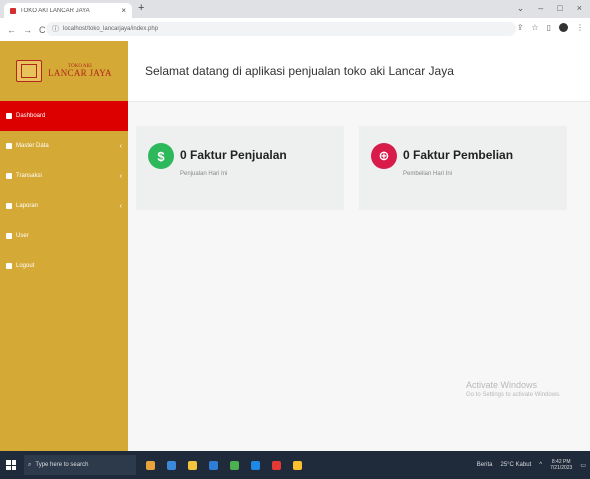  What do you see at coordinates (64, 206) in the screenshot?
I see `sidebar-item-laporan: Laporan ‹` at bounding box center [64, 206].